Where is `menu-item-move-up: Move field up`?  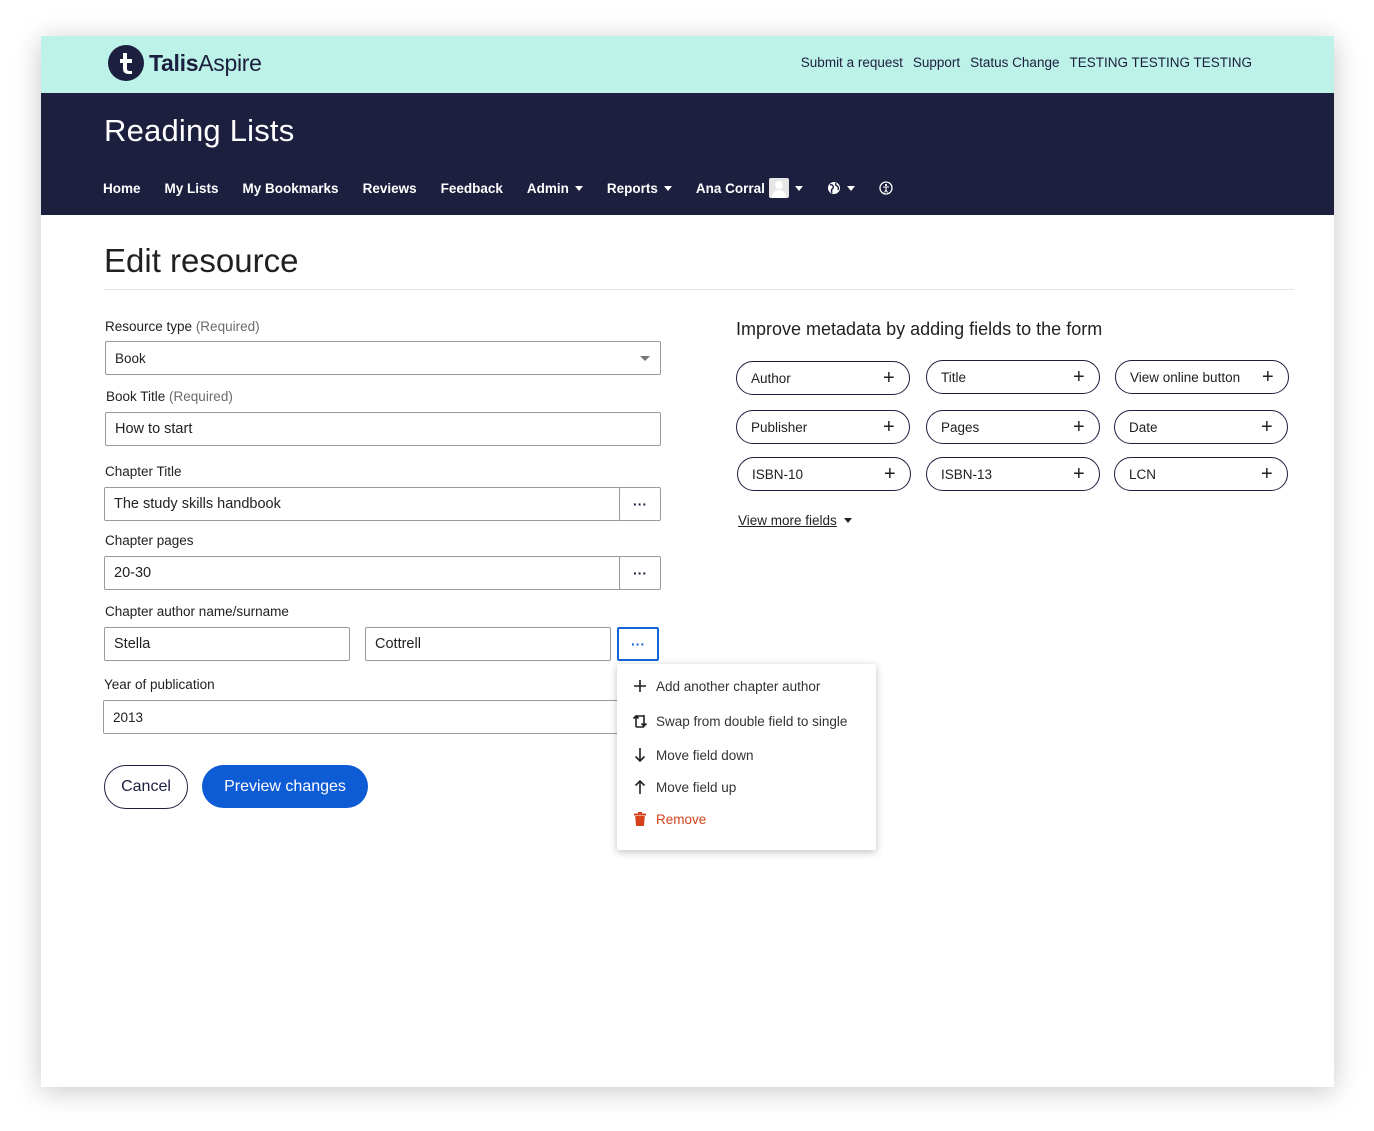
menu-item-move-up: Move field up is located at coordinates (683, 787).